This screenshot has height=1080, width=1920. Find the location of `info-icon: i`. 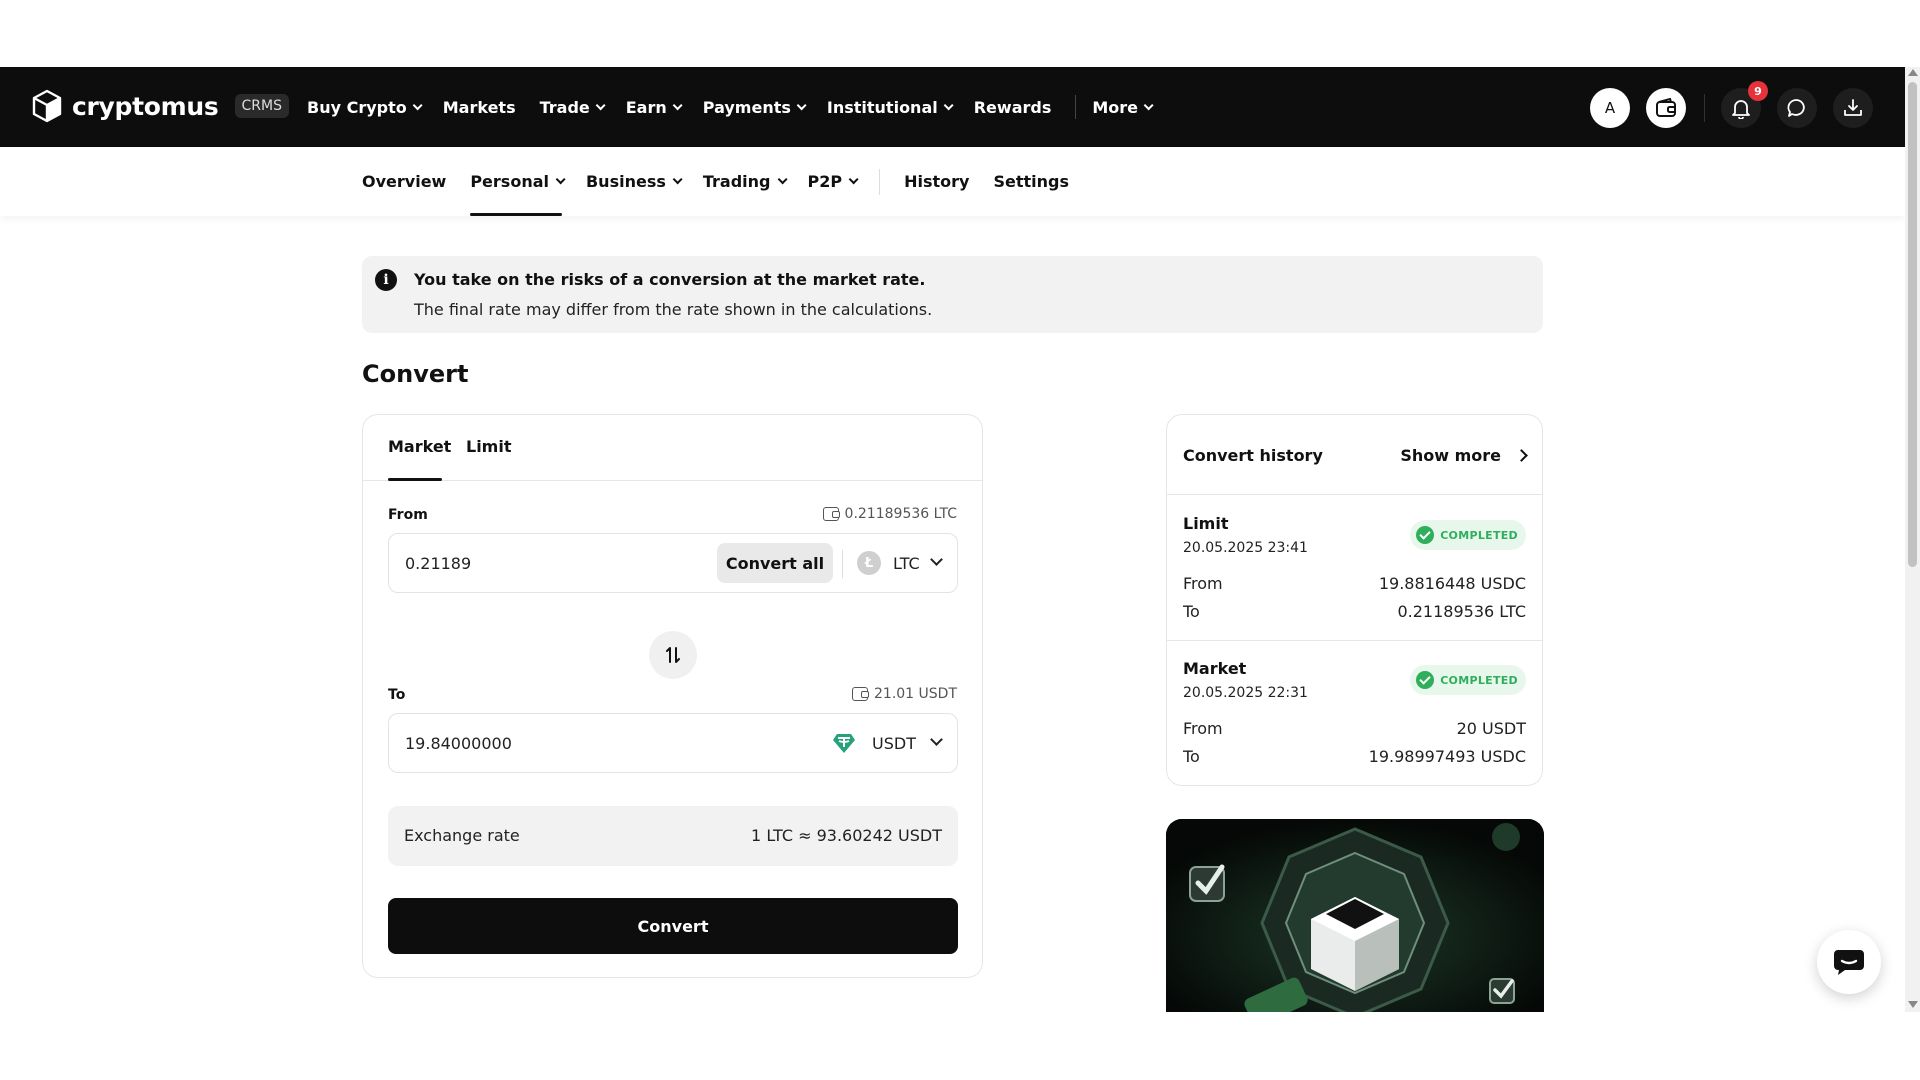

info-icon: i is located at coordinates (386, 280).